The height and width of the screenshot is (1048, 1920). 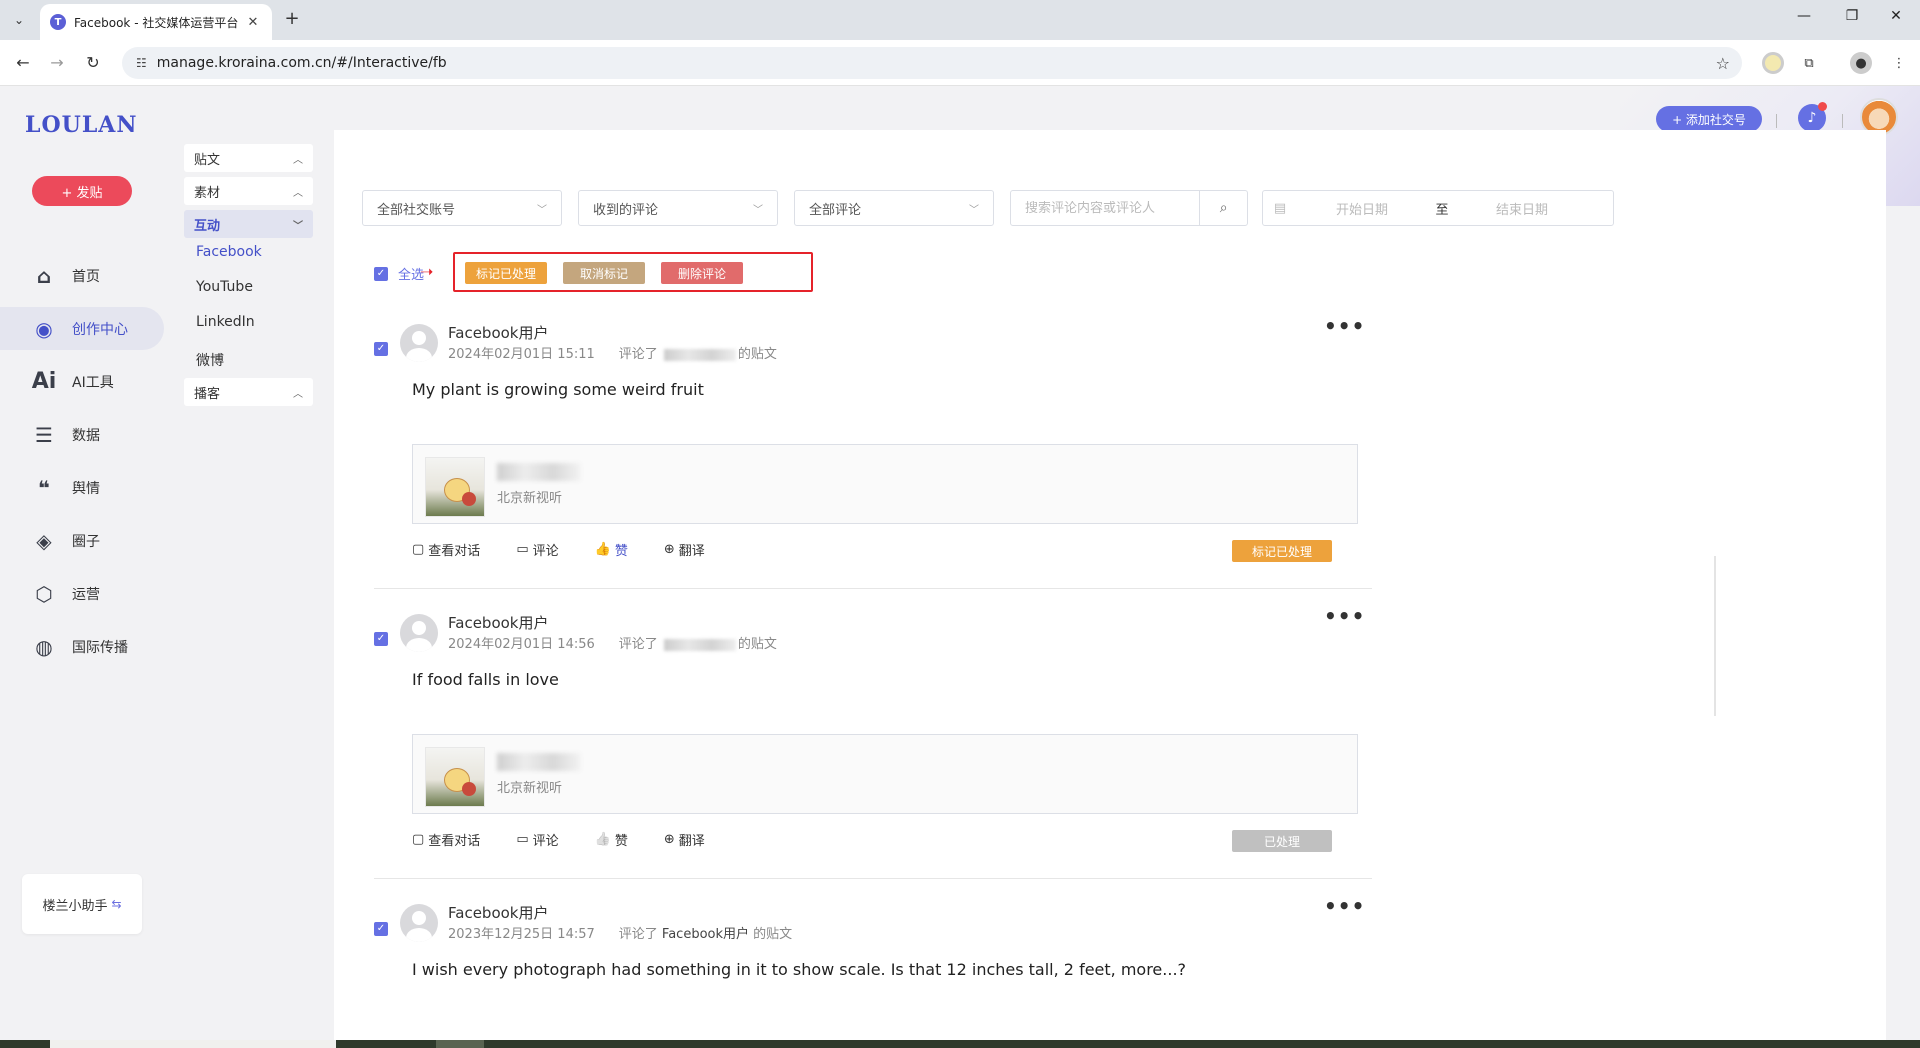 What do you see at coordinates (1896, 16) in the screenshot?
I see `close-window-button: ✕` at bounding box center [1896, 16].